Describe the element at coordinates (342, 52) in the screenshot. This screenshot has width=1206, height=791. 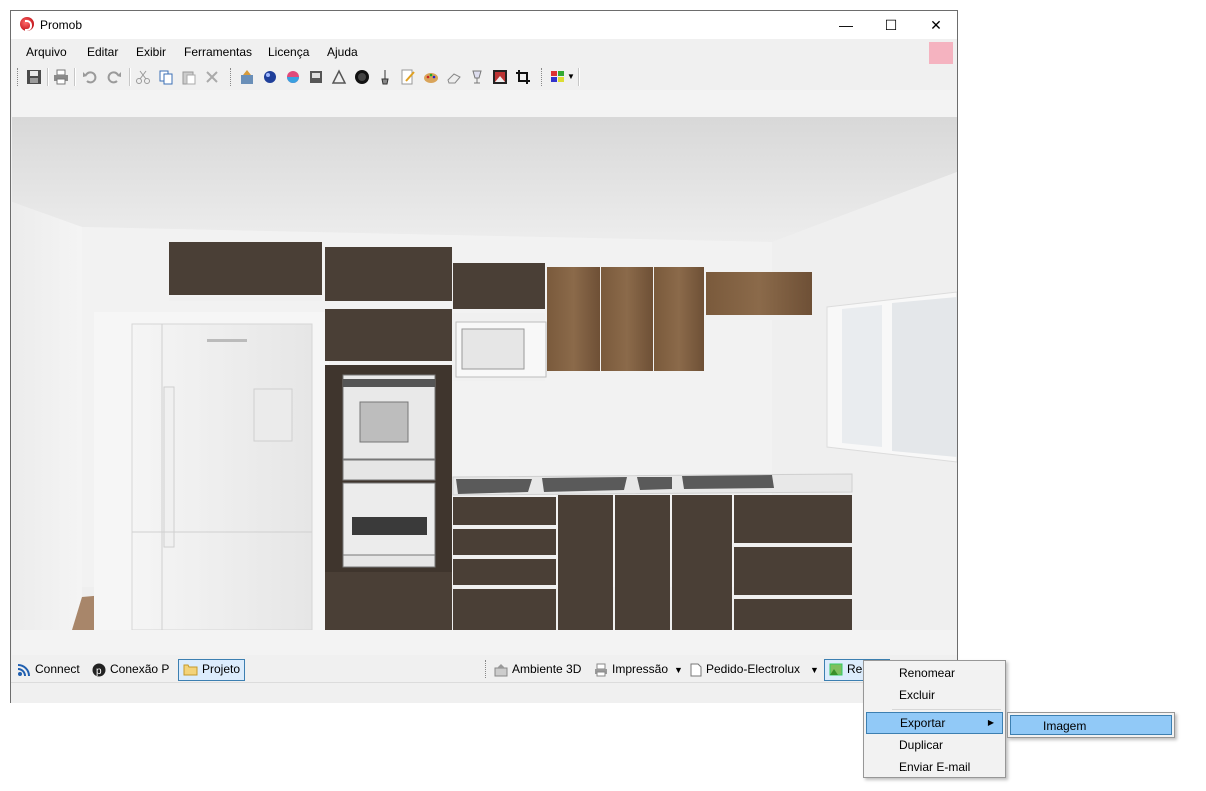
I see `menu-ajuda: Ajuda` at that location.